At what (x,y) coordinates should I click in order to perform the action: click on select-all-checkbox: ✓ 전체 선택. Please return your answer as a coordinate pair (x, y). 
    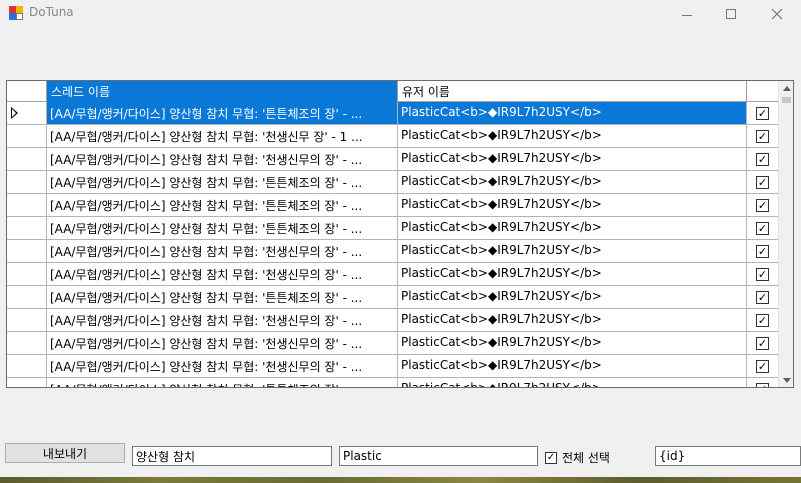
    Looking at the image, I should click on (577, 457).